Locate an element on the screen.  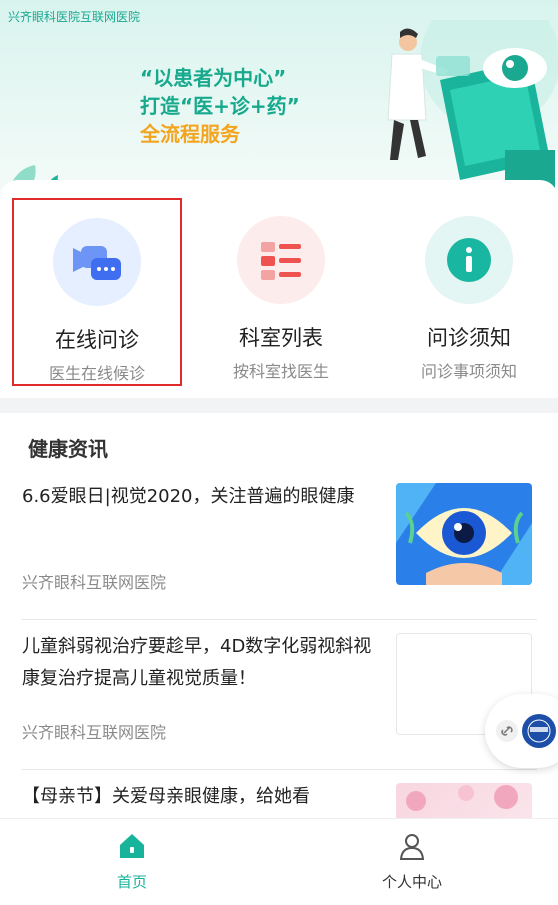
entry-online-consultation: 在线问诊 医生在线候诊 is located at coordinates (97, 292).